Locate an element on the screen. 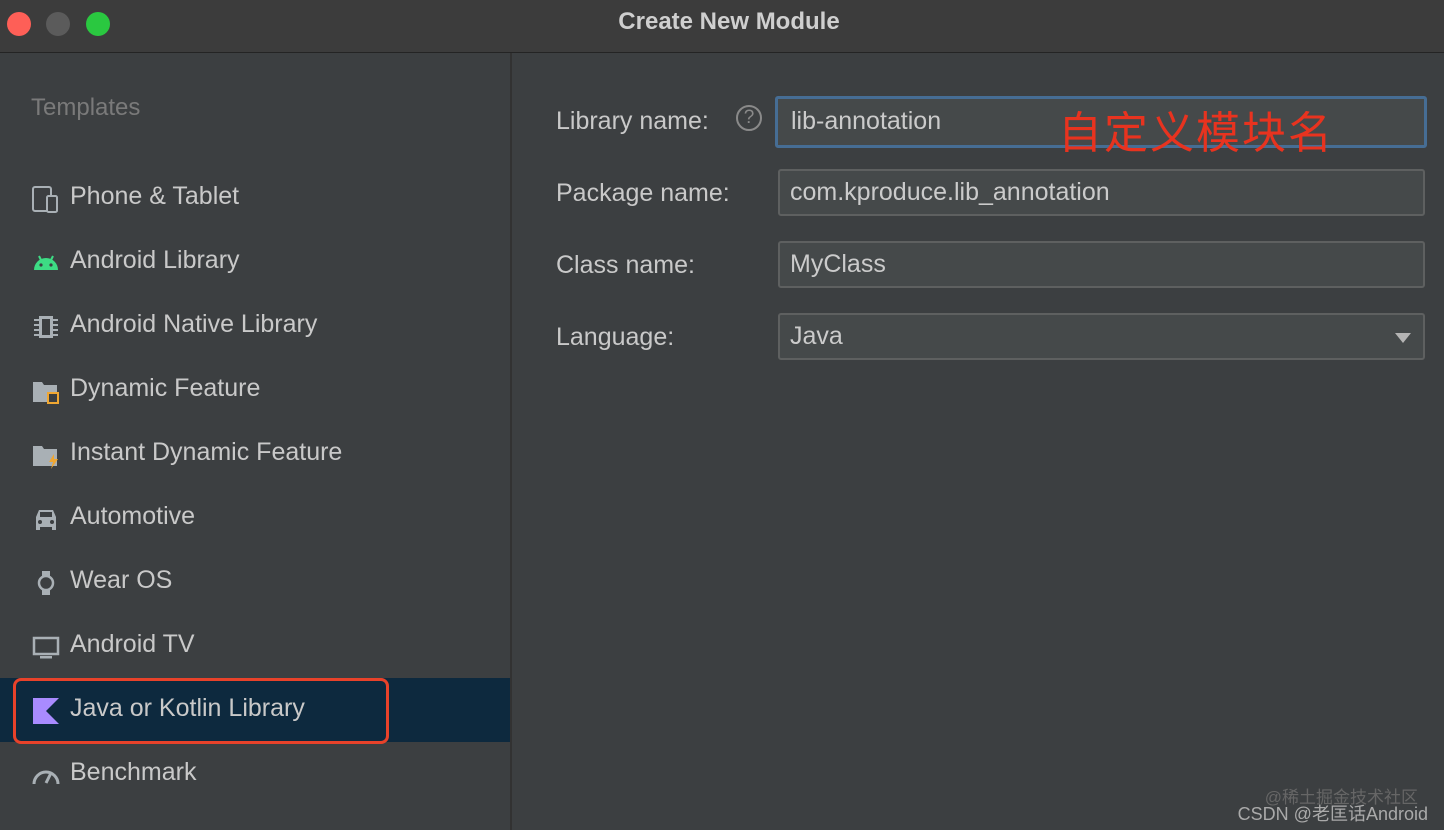 The width and height of the screenshot is (1444, 830). template-item-java-kotlin-library: Java or Kotlin Library is located at coordinates (255, 710).